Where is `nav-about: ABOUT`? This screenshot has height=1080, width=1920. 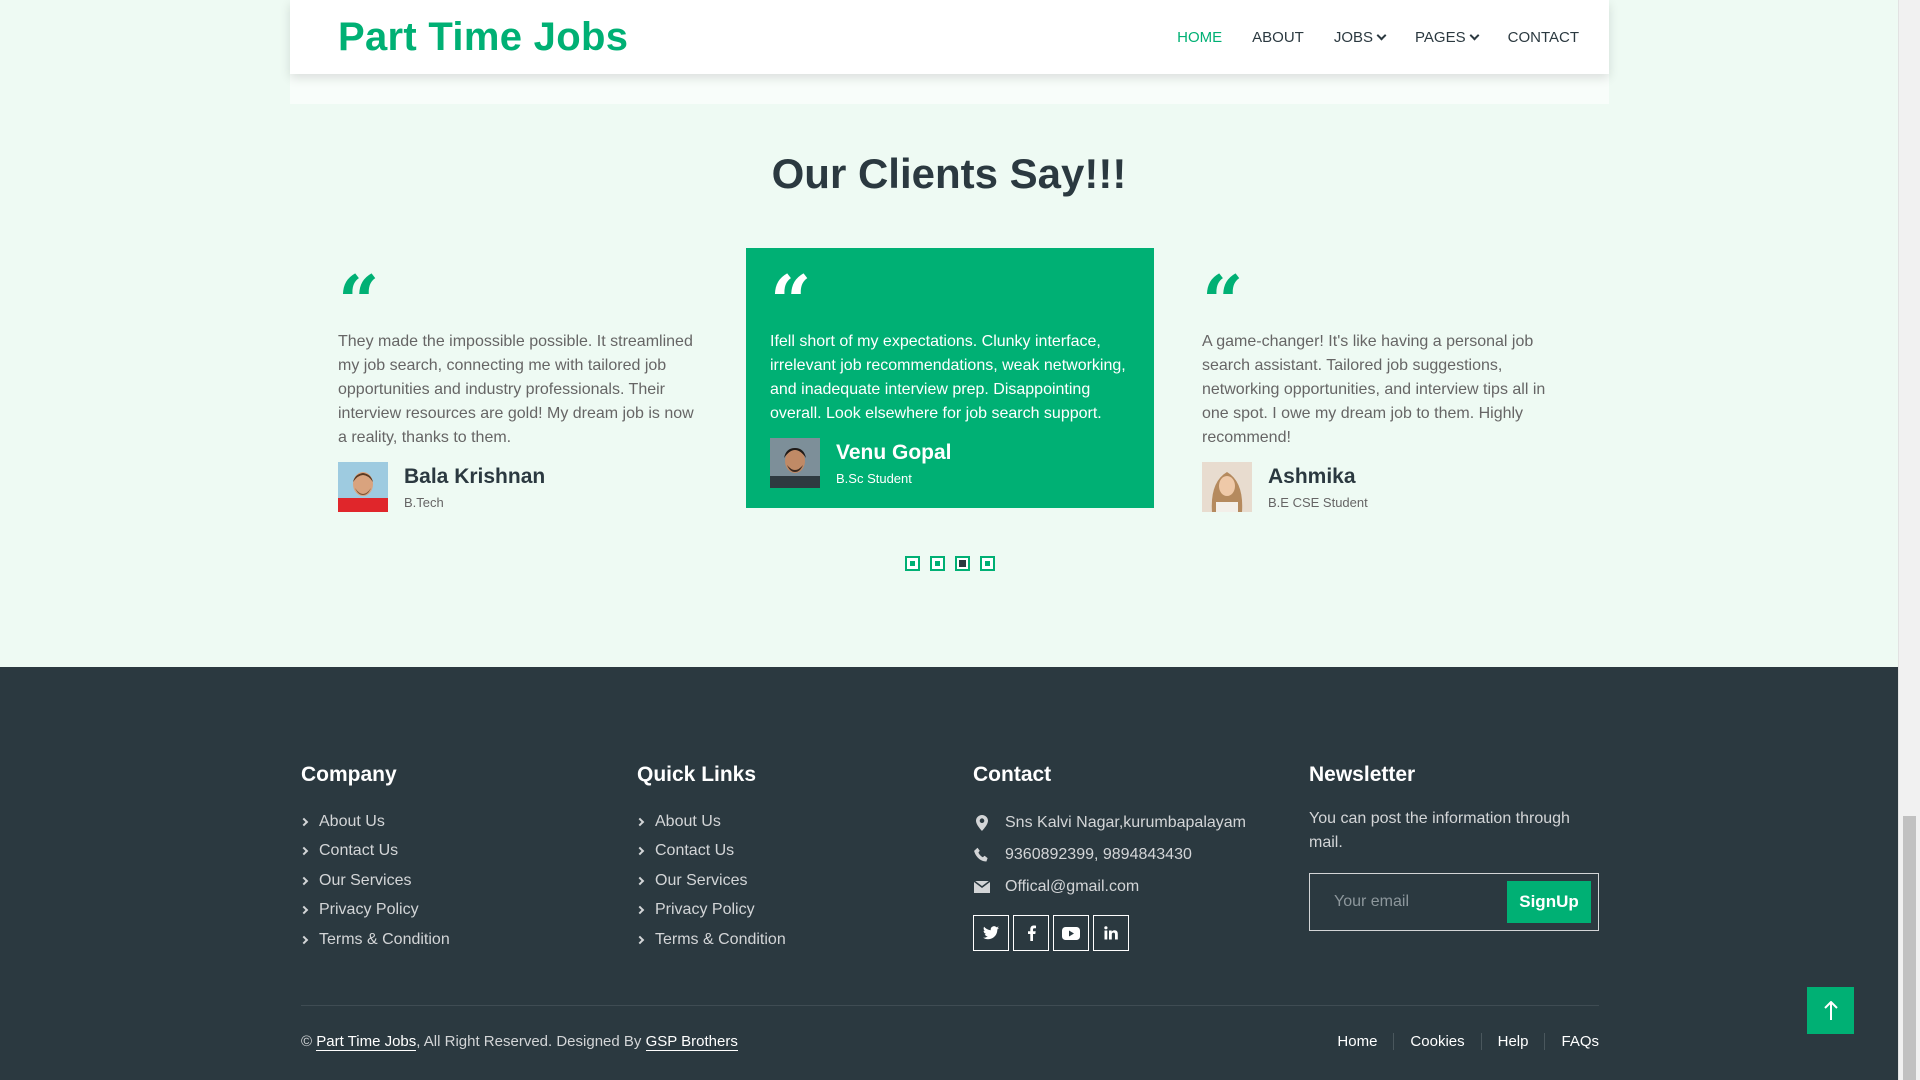
nav-about: ABOUT is located at coordinates (1278, 37).